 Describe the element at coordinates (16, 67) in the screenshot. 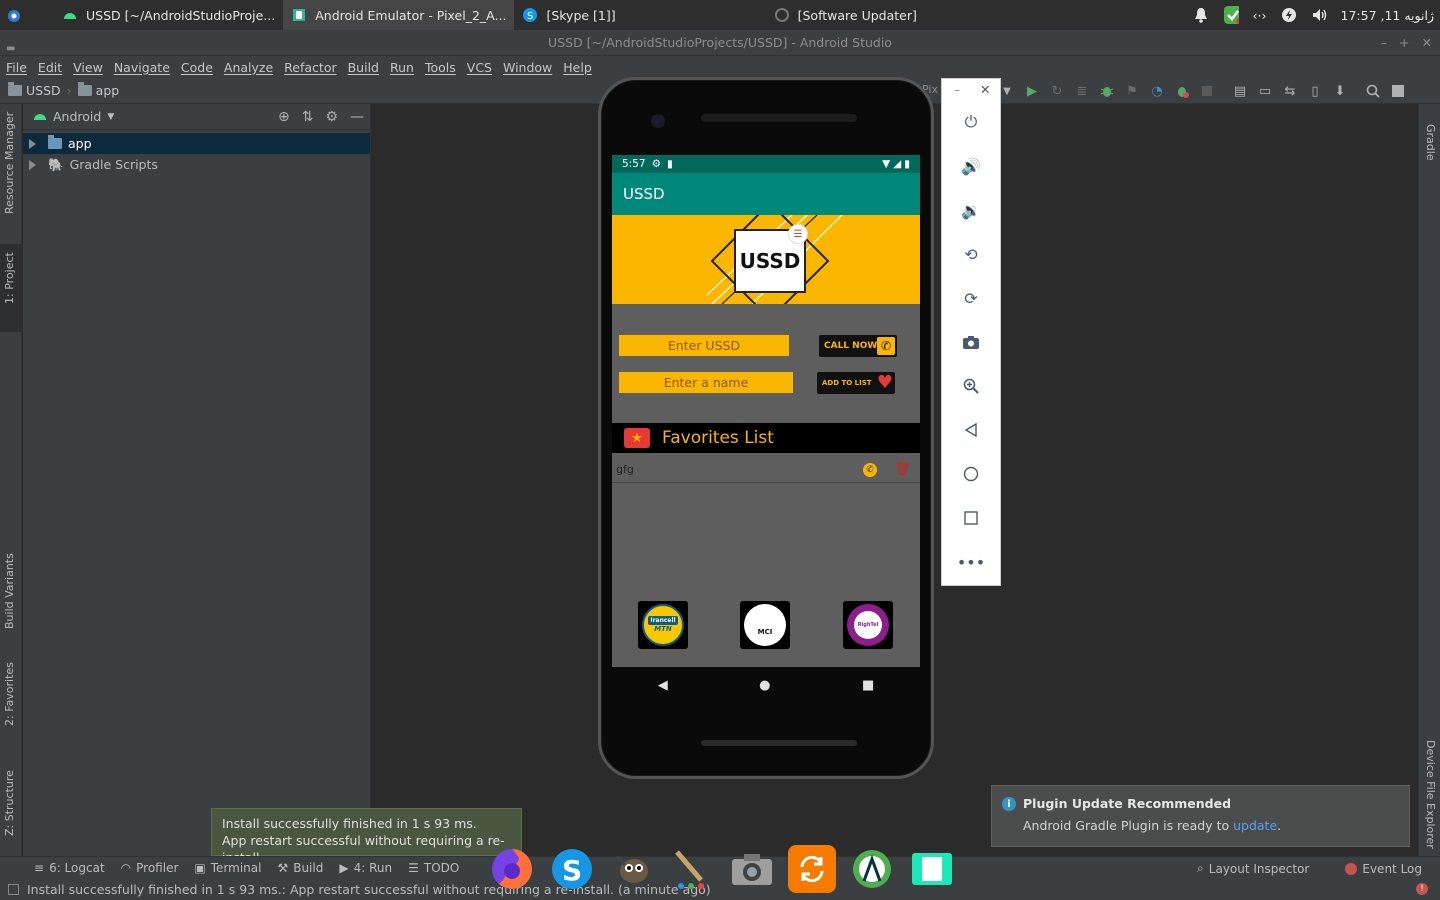

I see `menu-file: File` at that location.